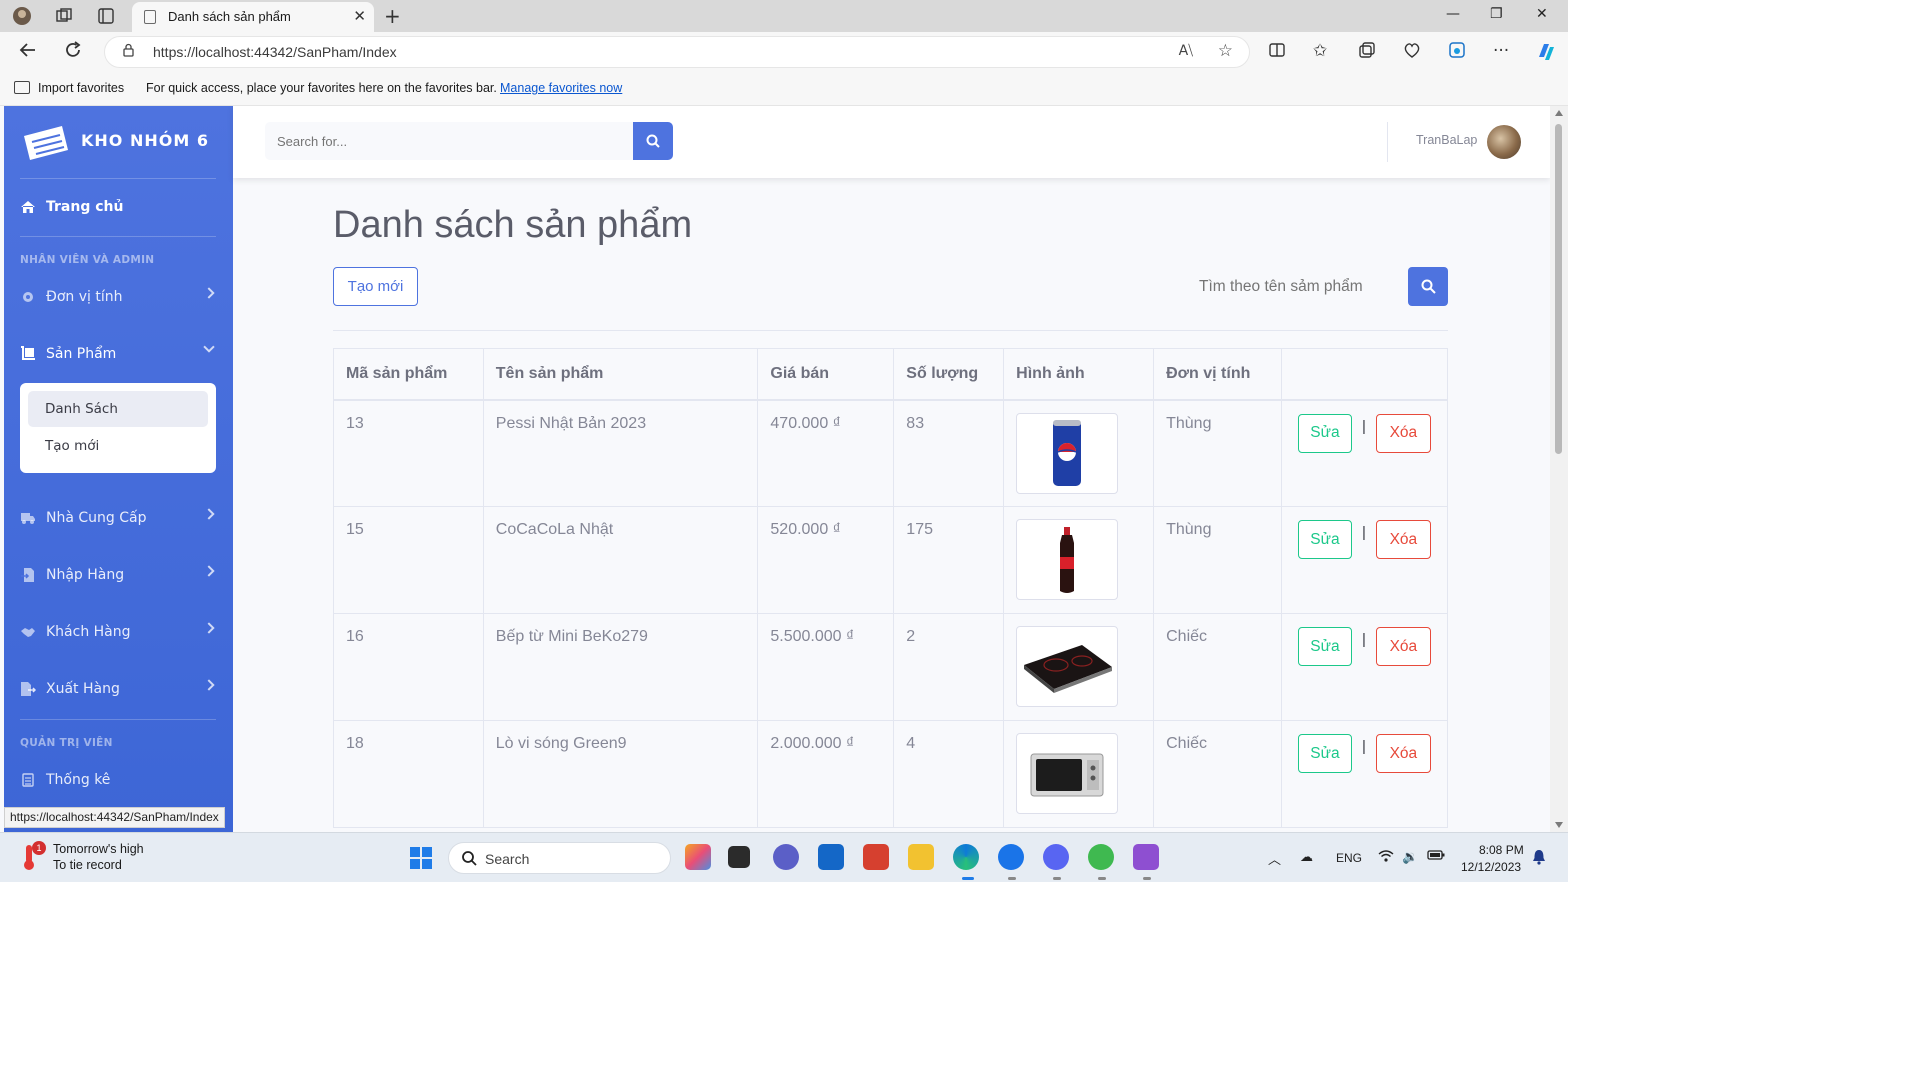  I want to click on product-image-induction-cooker, so click(1067, 666).